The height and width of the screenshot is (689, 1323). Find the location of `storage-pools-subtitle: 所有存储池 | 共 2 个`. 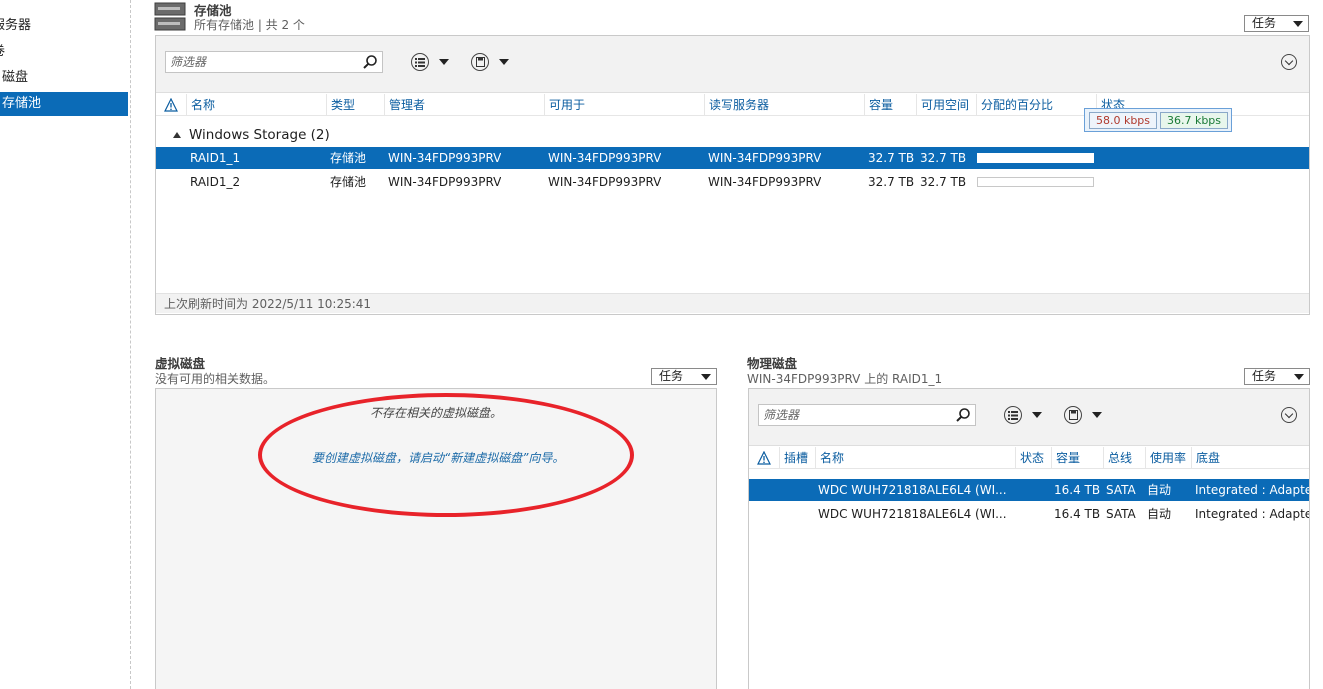

storage-pools-subtitle: 所有存储池 | 共 2 个 is located at coordinates (249, 25).